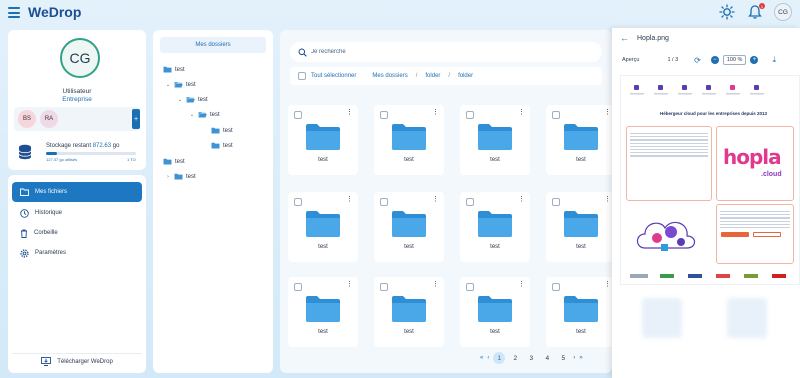  What do you see at coordinates (77, 233) in the screenshot?
I see `nav-item-corbeille: Corbeille` at bounding box center [77, 233].